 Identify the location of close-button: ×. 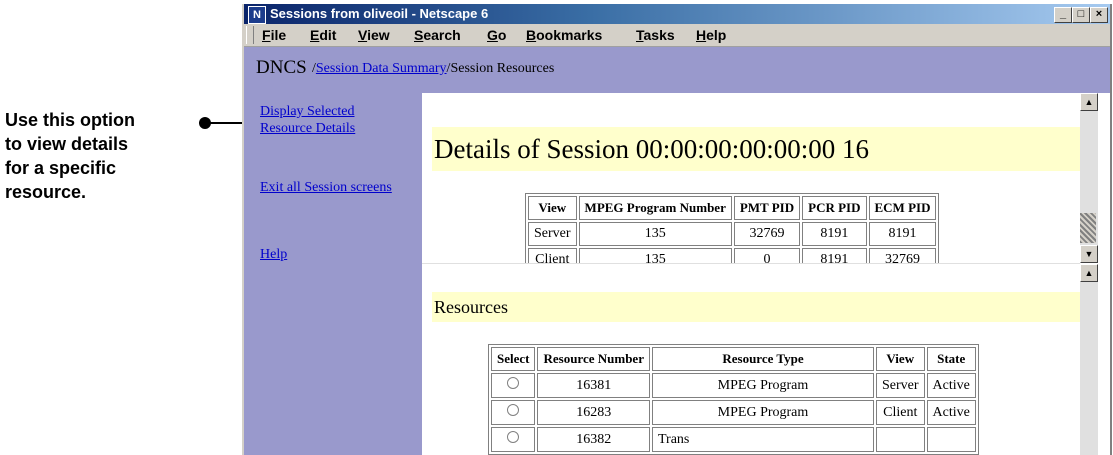
(1099, 15).